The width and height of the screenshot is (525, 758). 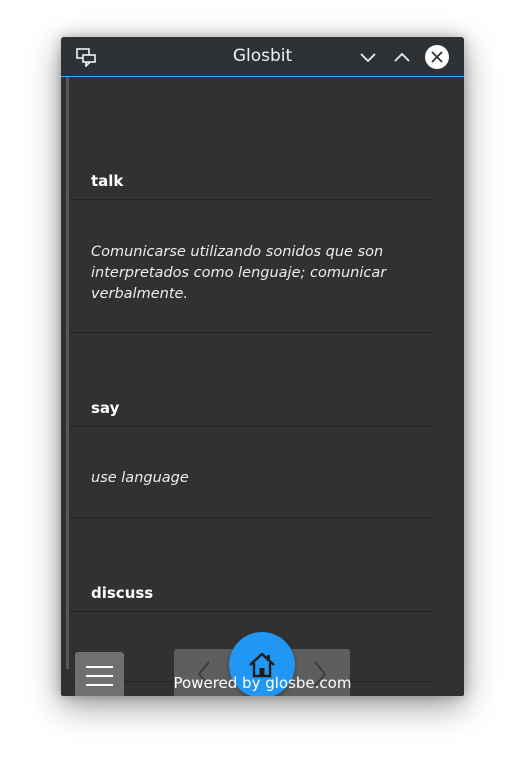 I want to click on hamburger-menu-icon, so click(x=99, y=667).